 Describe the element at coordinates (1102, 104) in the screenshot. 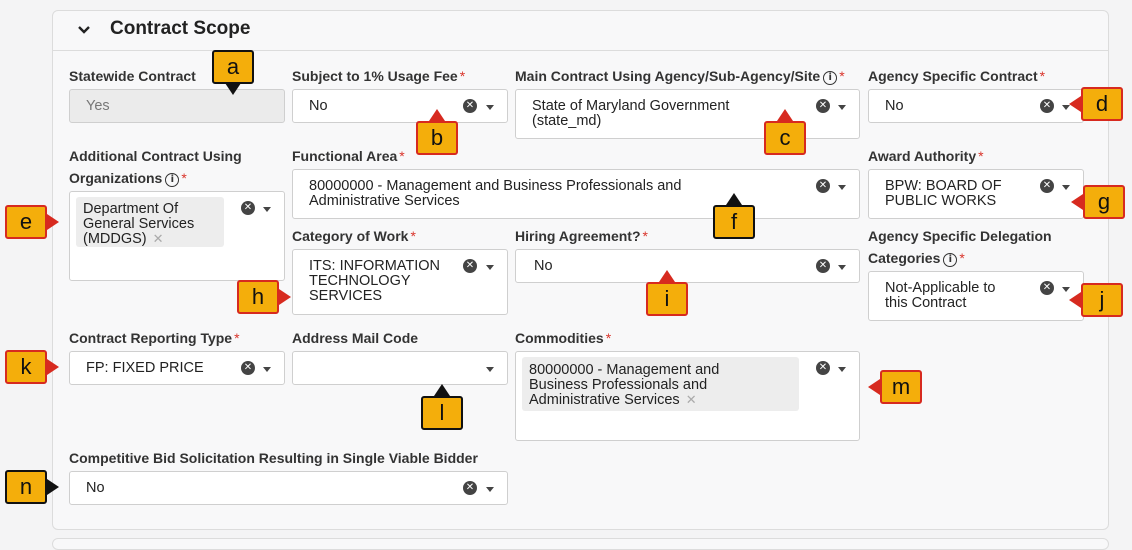

I see `callout-d: d` at that location.